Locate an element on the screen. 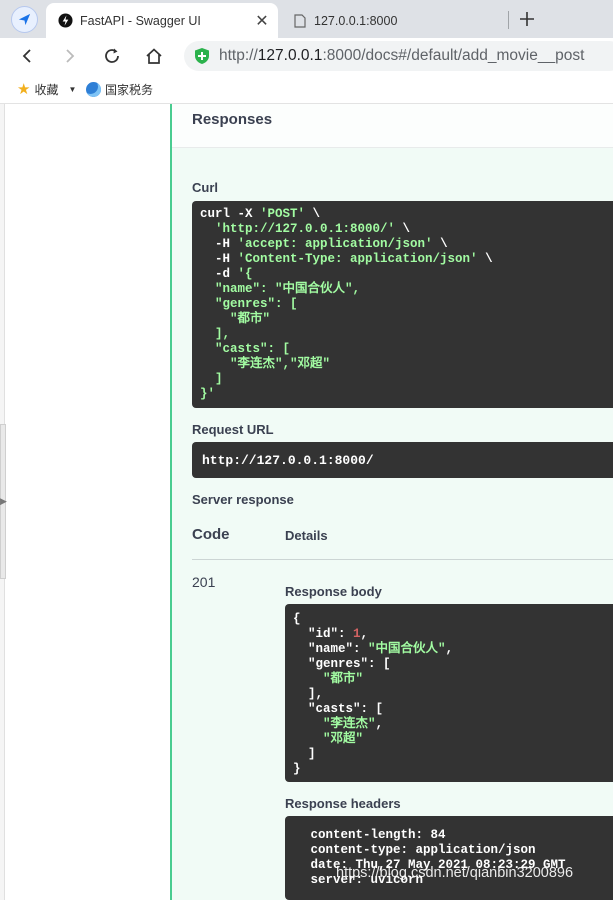 This screenshot has width=613, height=900. reload-icon is located at coordinates (112, 56).